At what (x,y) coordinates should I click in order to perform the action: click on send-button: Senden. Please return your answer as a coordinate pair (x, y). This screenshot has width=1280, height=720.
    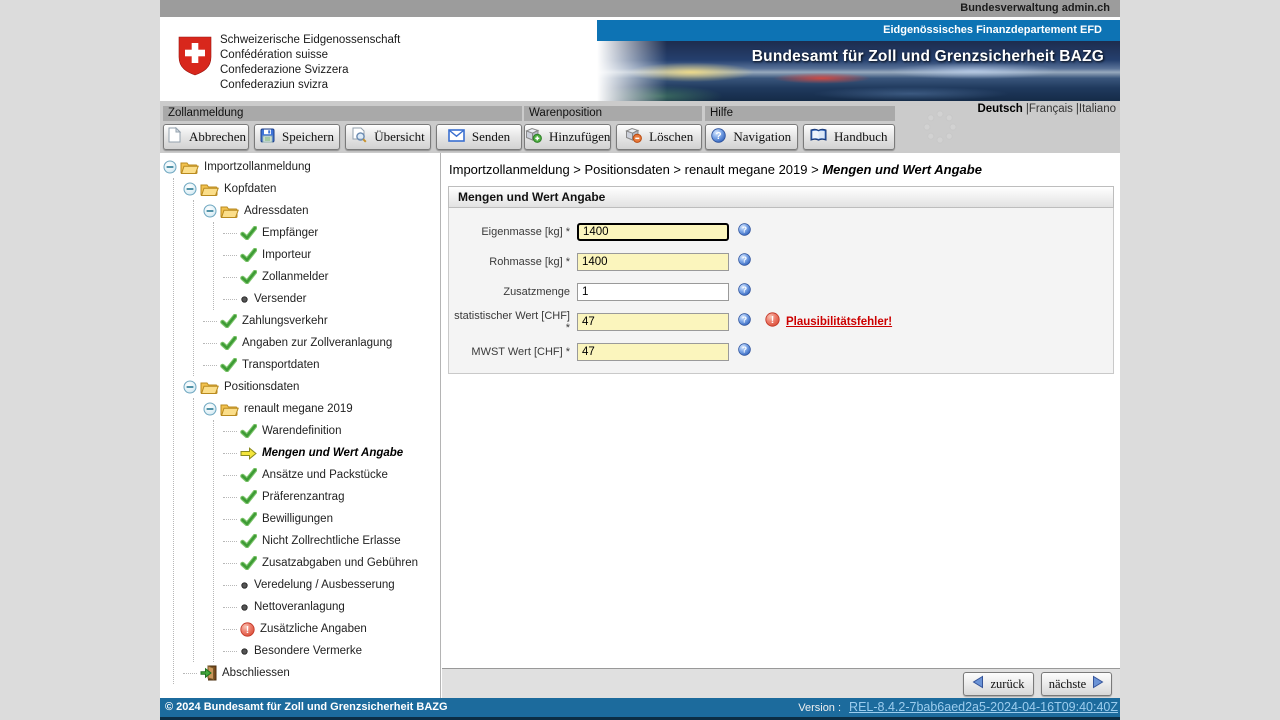
    Looking at the image, I should click on (479, 137).